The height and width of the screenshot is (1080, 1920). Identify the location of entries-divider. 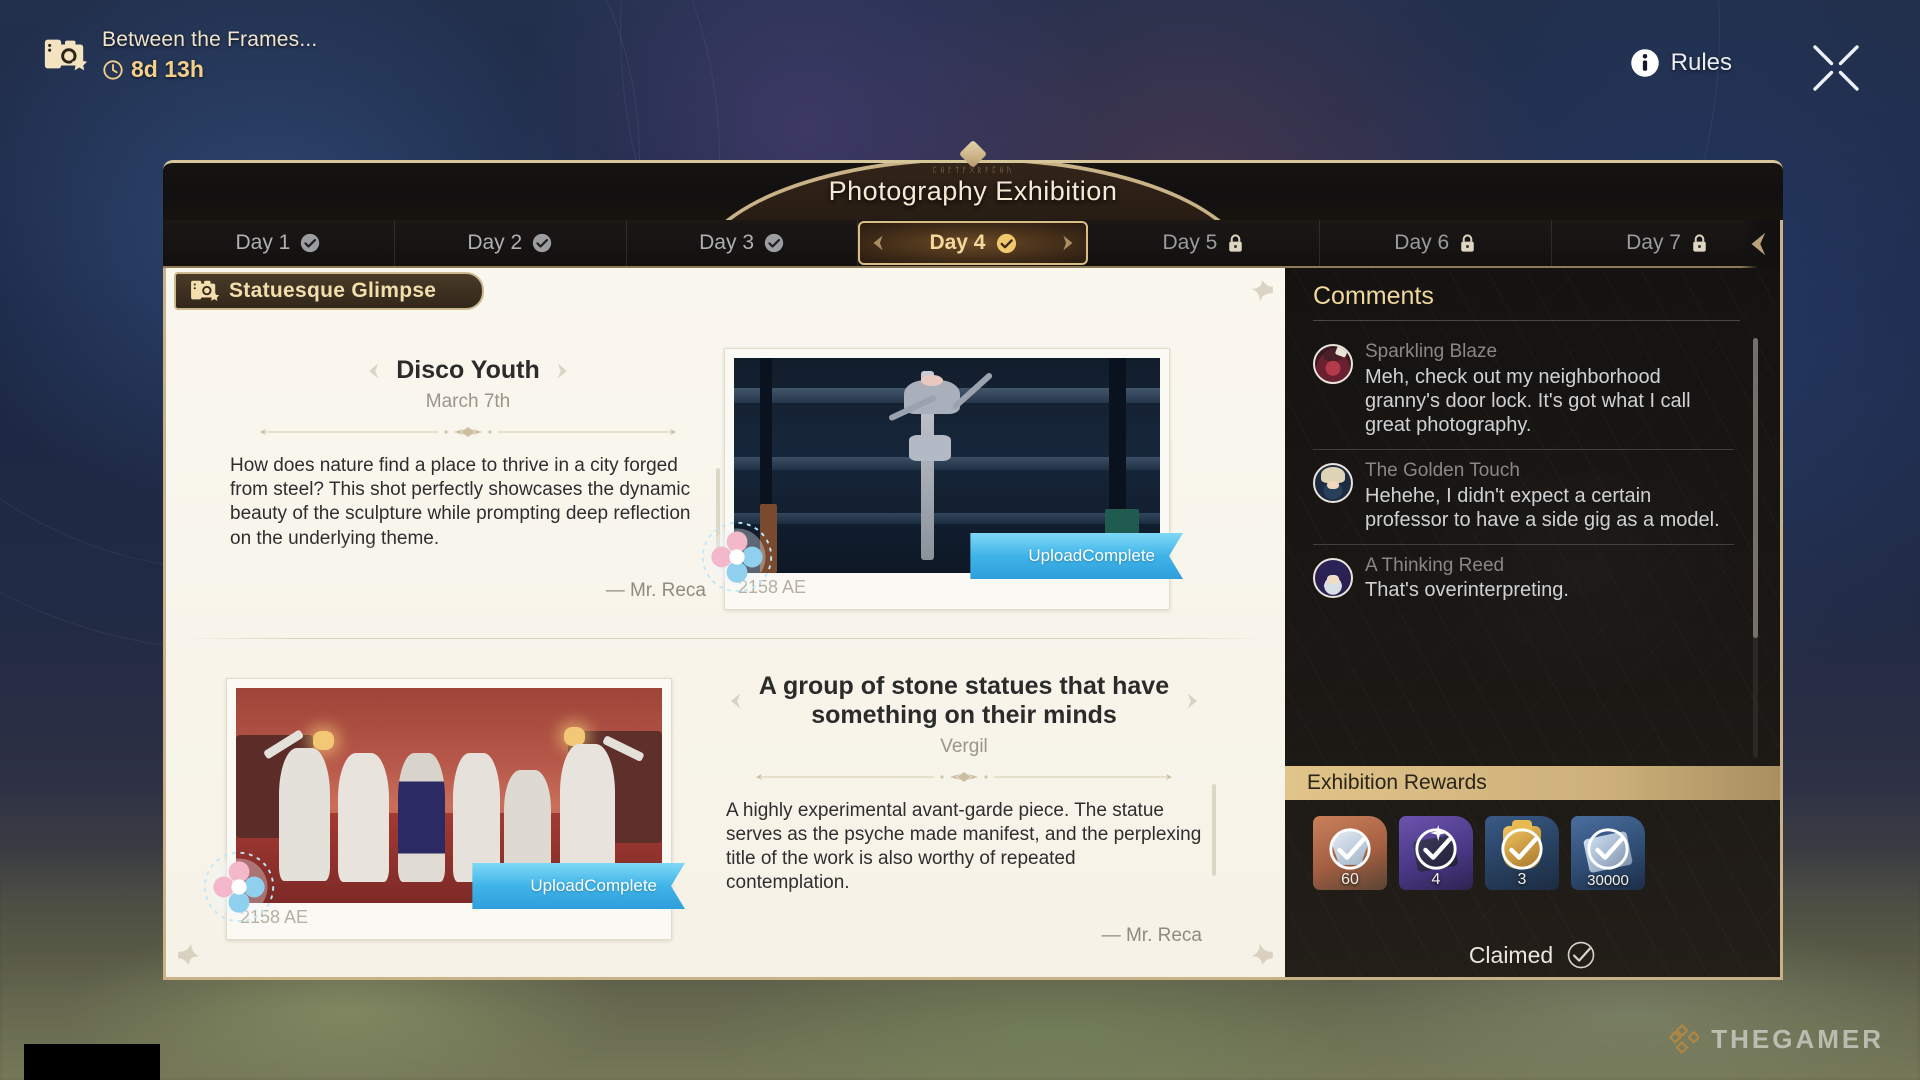
(725, 638).